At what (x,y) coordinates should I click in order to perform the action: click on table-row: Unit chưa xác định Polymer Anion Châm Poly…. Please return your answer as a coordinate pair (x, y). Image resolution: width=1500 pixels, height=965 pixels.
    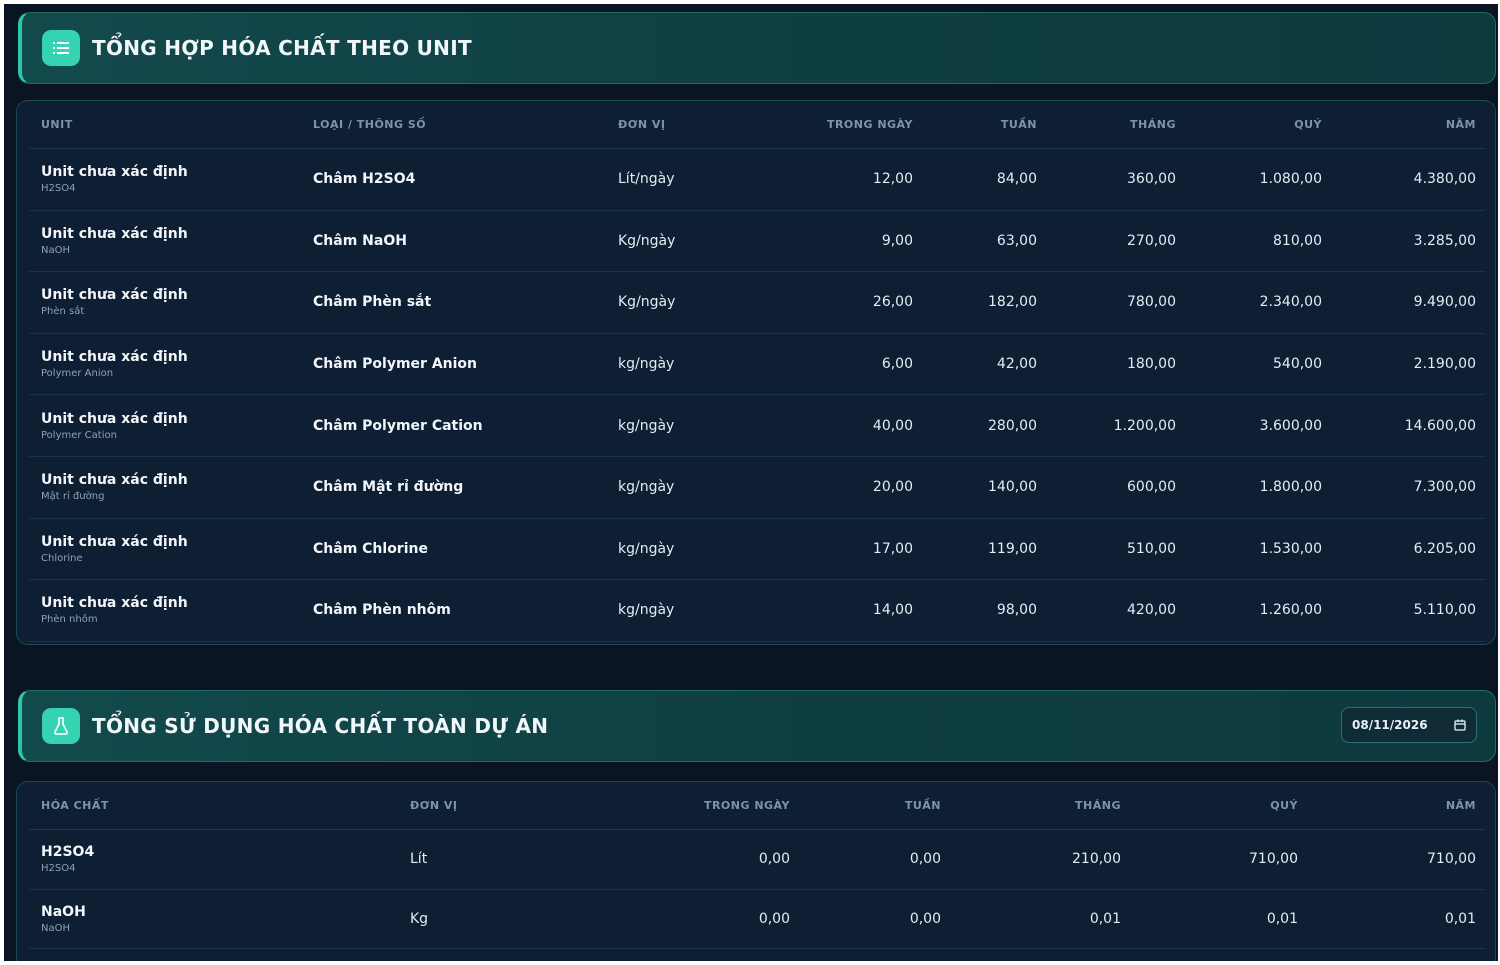
    Looking at the image, I should click on (757, 365).